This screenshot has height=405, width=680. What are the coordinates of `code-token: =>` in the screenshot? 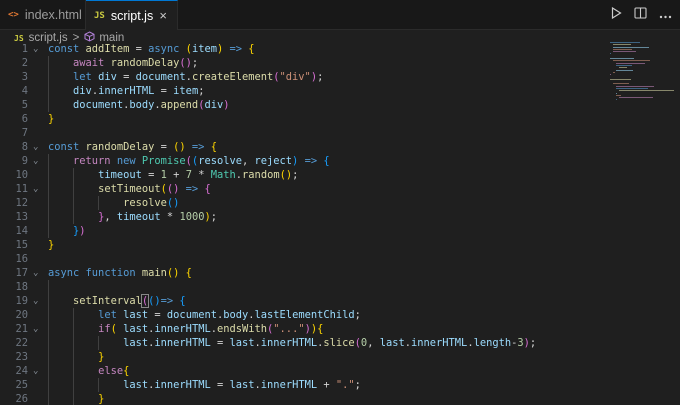 It's located at (236, 49).